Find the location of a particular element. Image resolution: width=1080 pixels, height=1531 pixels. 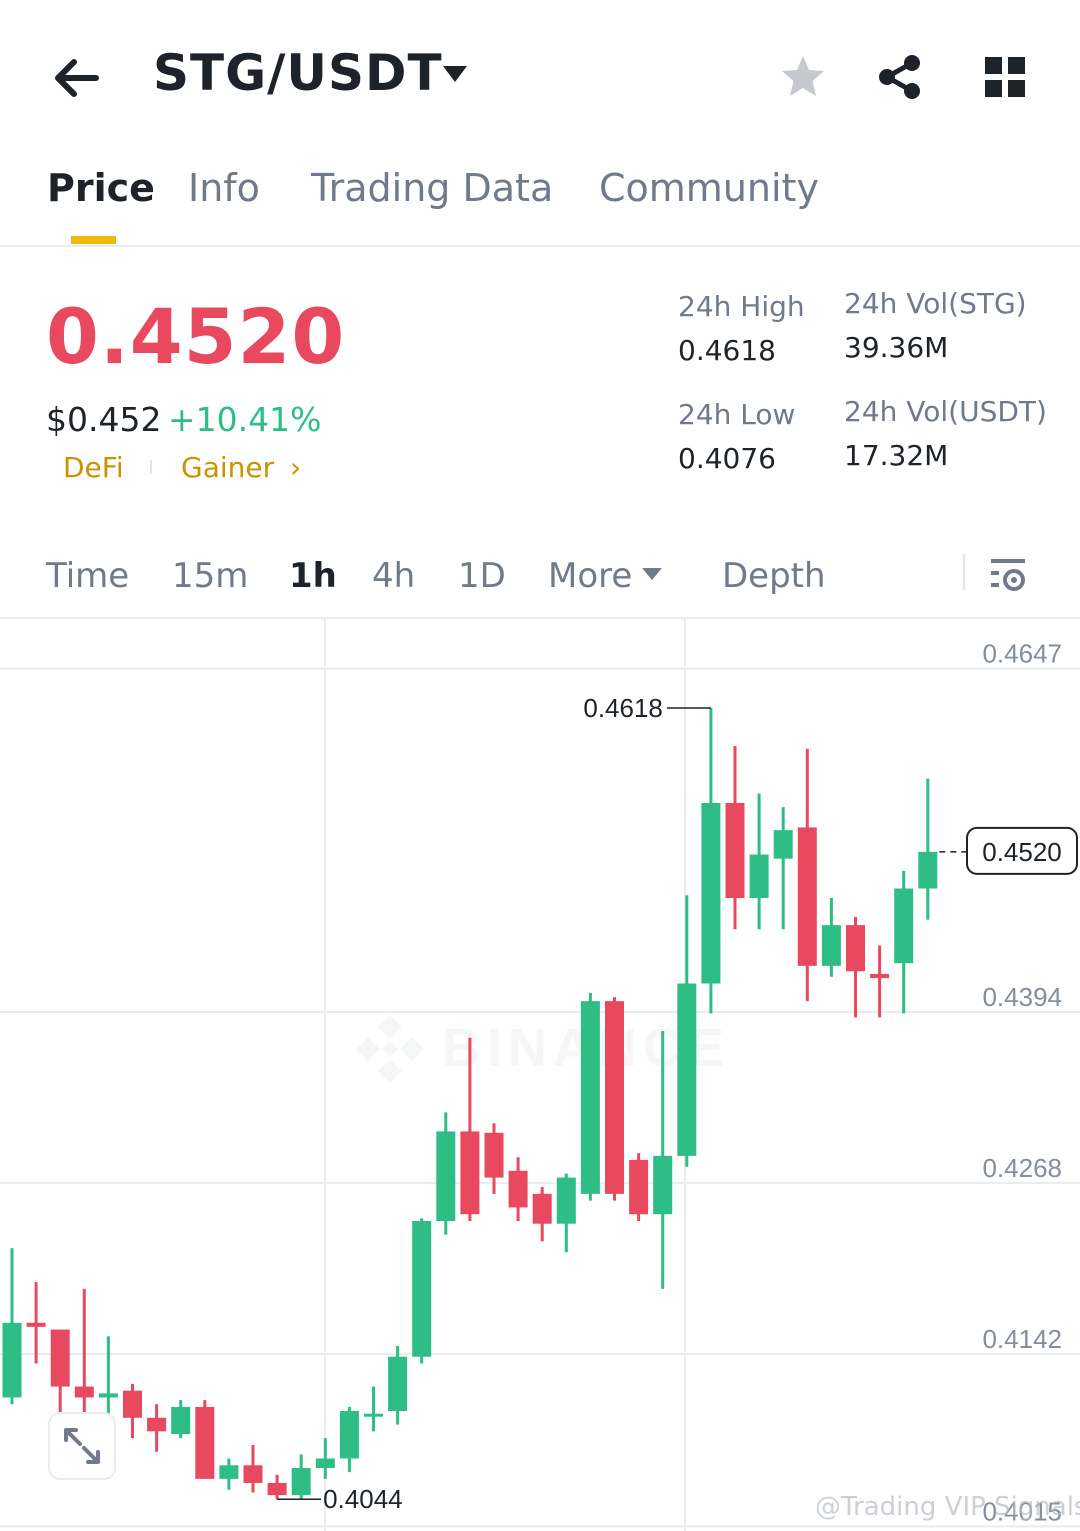

y-axis-tick-label: 0.4394 is located at coordinates (1022, 997).